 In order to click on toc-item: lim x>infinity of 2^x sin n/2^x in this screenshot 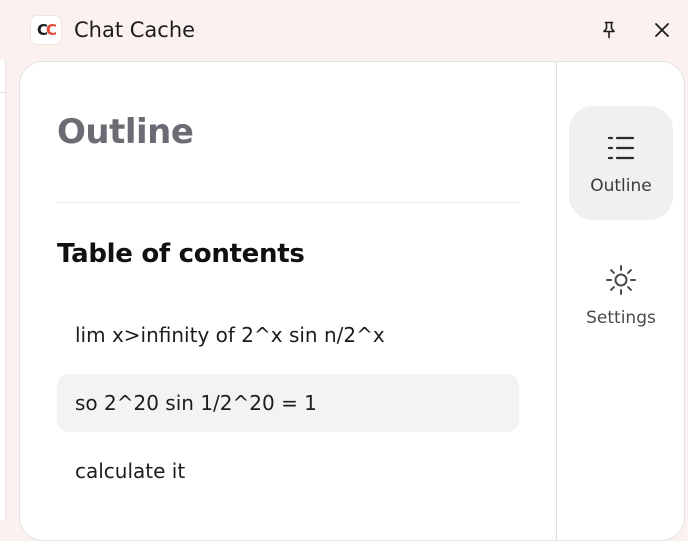, I will do `click(288, 335)`.